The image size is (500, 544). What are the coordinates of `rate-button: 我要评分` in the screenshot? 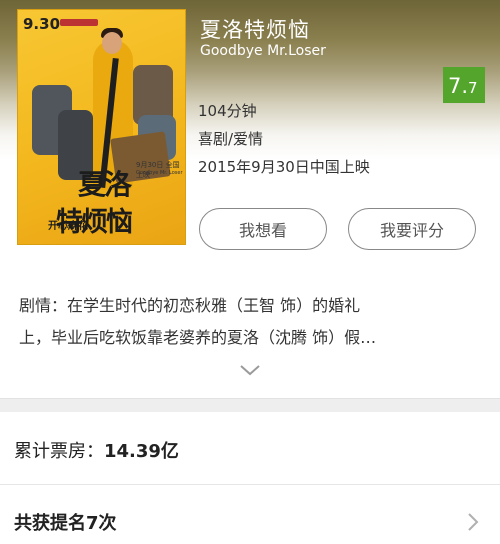 It's located at (412, 229).